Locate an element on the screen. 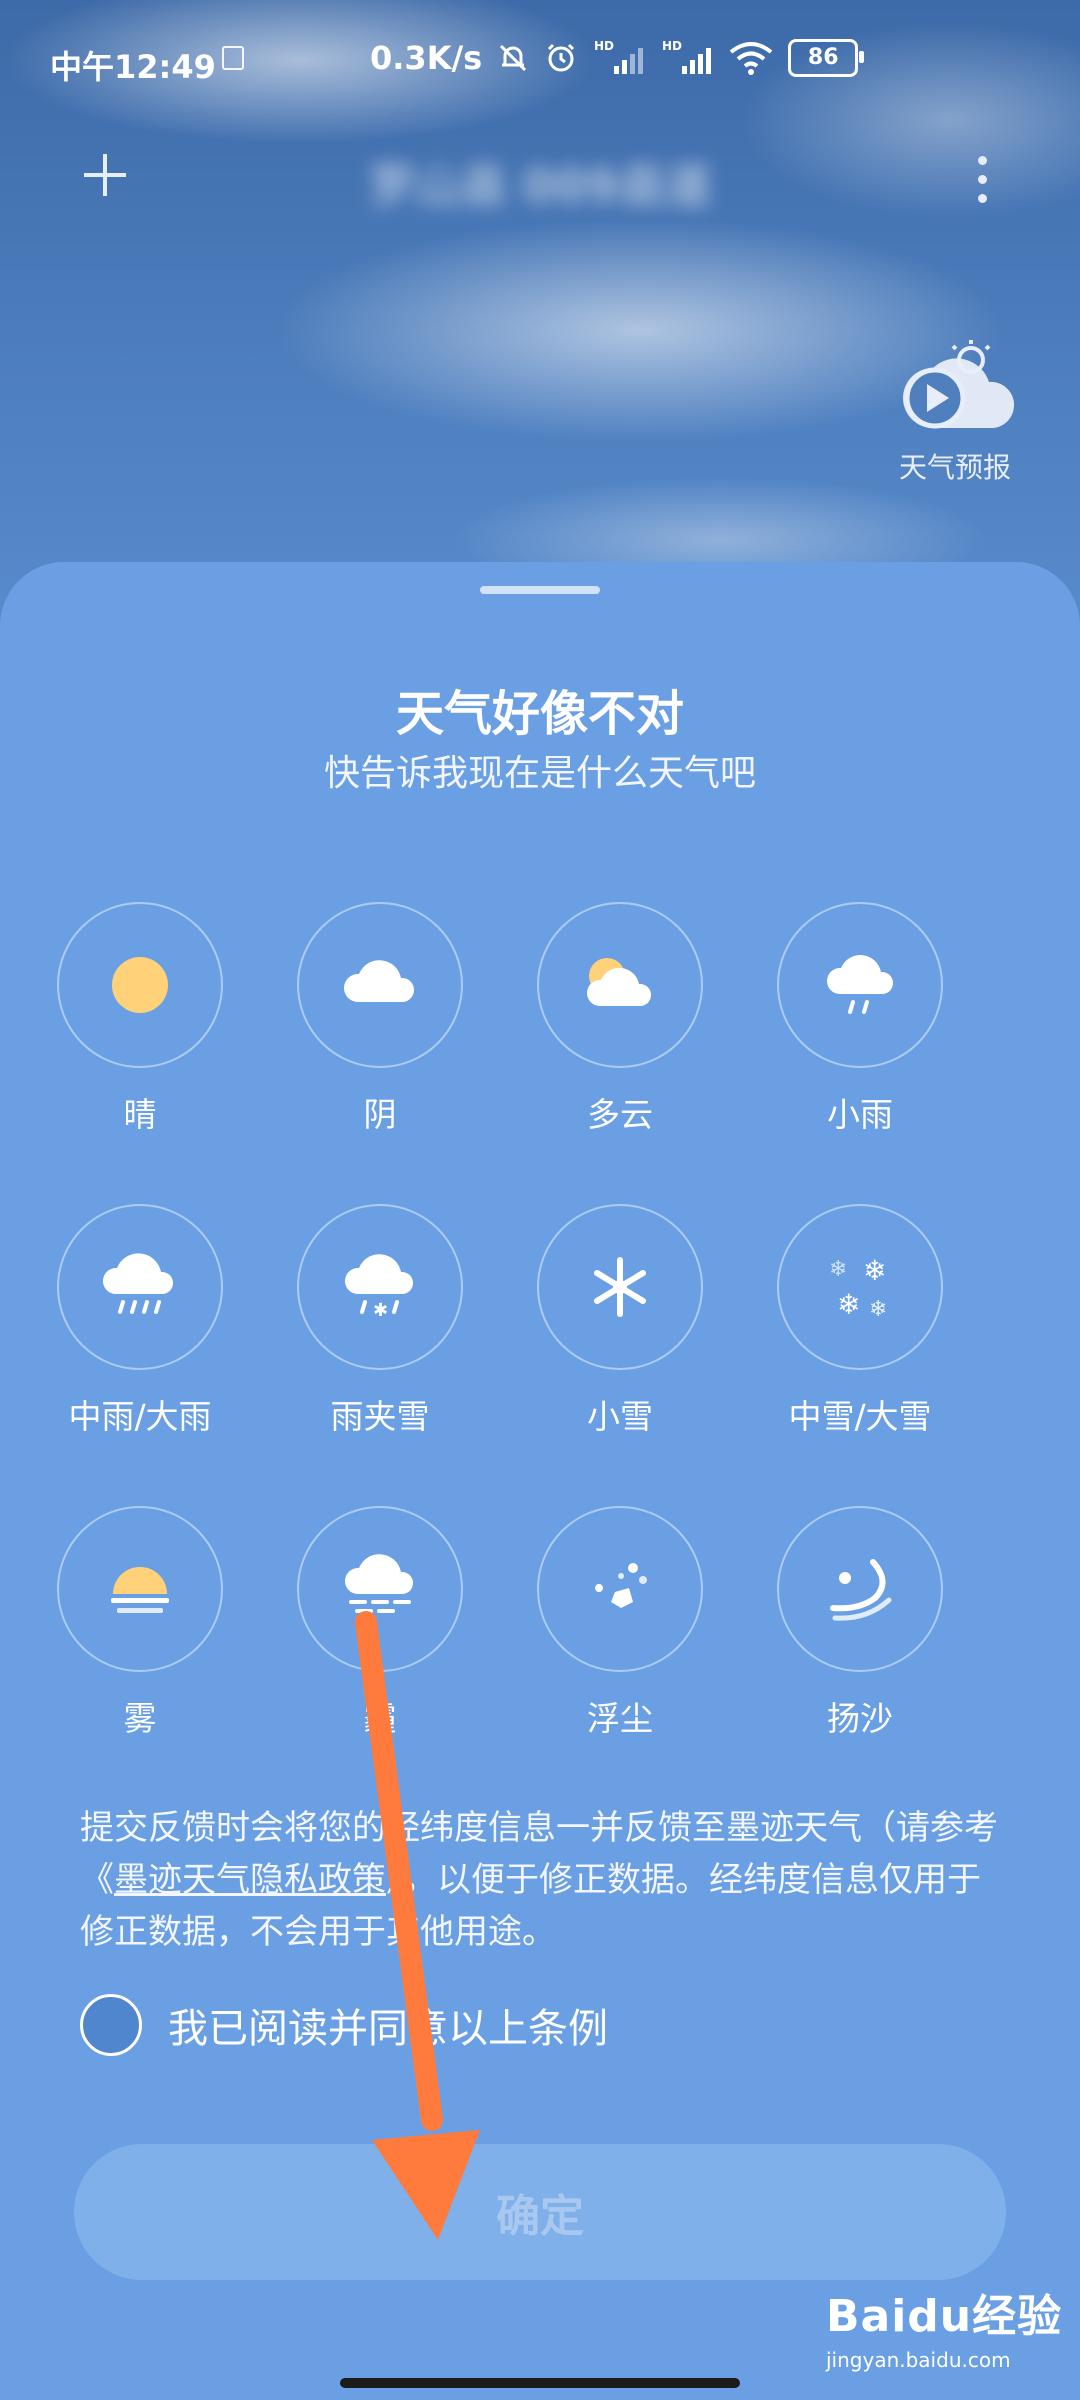 The width and height of the screenshot is (1080, 2400). watermark-brand: Baidu经验 is located at coordinates (944, 2316).